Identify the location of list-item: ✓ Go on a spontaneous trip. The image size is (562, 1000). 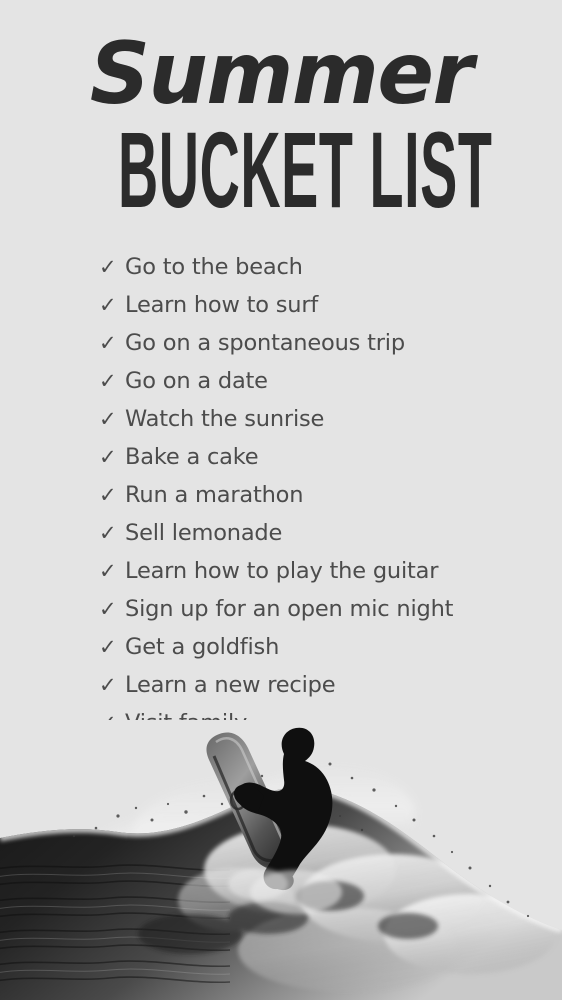
(309, 343).